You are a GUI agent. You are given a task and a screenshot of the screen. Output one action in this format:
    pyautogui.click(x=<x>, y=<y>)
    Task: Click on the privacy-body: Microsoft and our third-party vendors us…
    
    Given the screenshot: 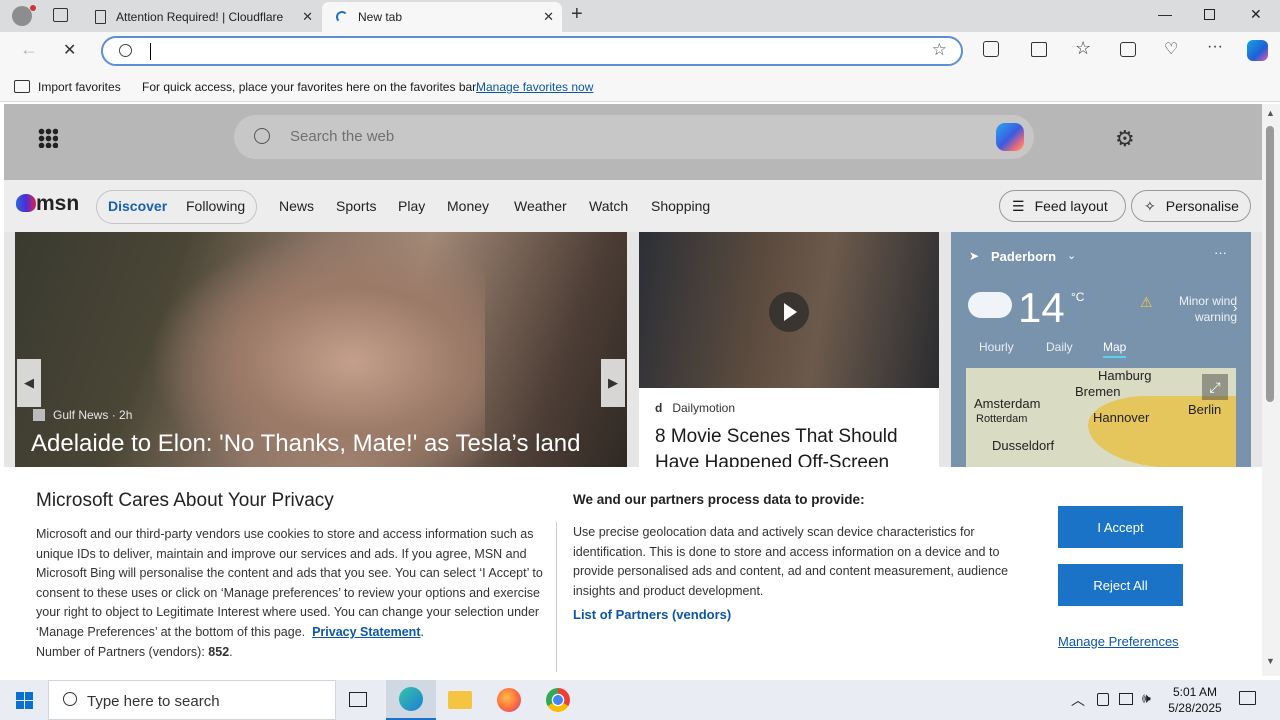 What is the action you would take?
    pyautogui.click(x=289, y=593)
    